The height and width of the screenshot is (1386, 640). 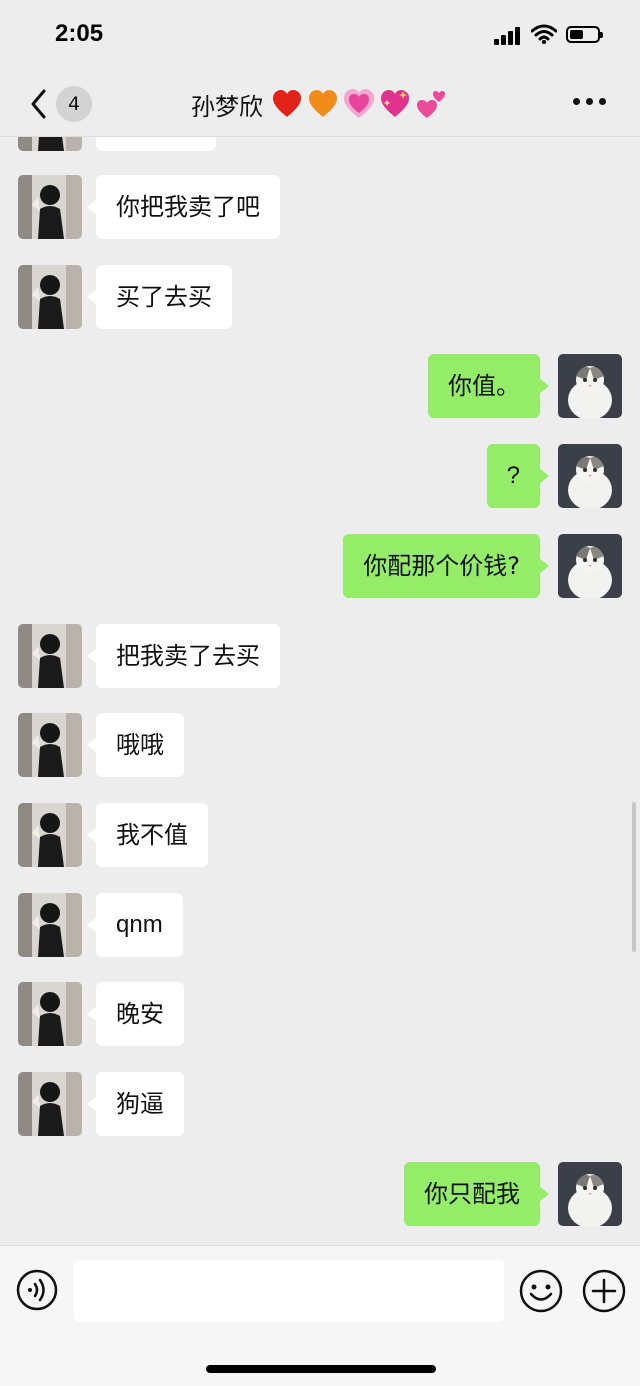 What do you see at coordinates (604, 1291) in the screenshot?
I see `plus-icon` at bounding box center [604, 1291].